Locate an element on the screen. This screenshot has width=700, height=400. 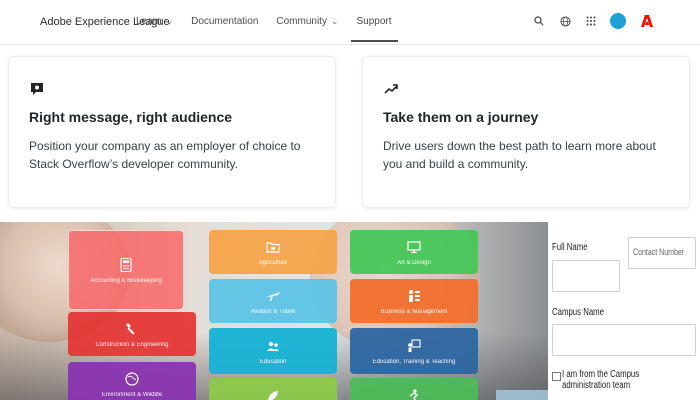
overlay-chip is located at coordinates (522, 395).